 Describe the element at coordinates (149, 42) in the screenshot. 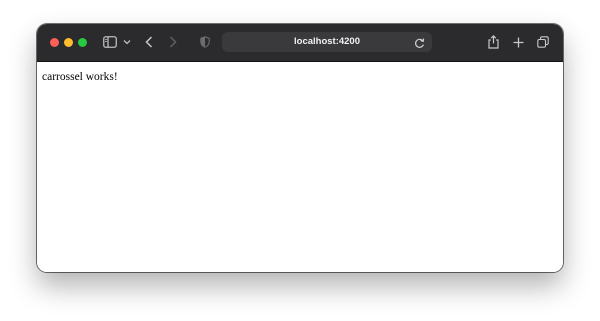

I see `chevron-left-icon` at that location.